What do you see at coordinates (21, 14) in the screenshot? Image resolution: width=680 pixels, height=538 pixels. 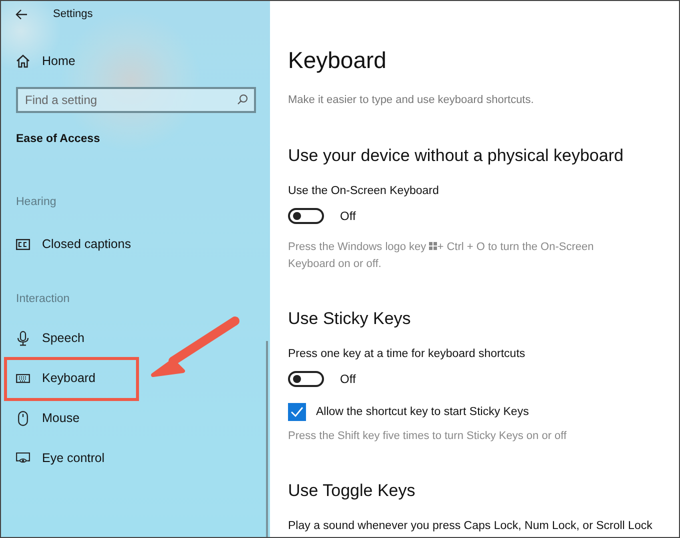 I see `back-arrow-icon` at bounding box center [21, 14].